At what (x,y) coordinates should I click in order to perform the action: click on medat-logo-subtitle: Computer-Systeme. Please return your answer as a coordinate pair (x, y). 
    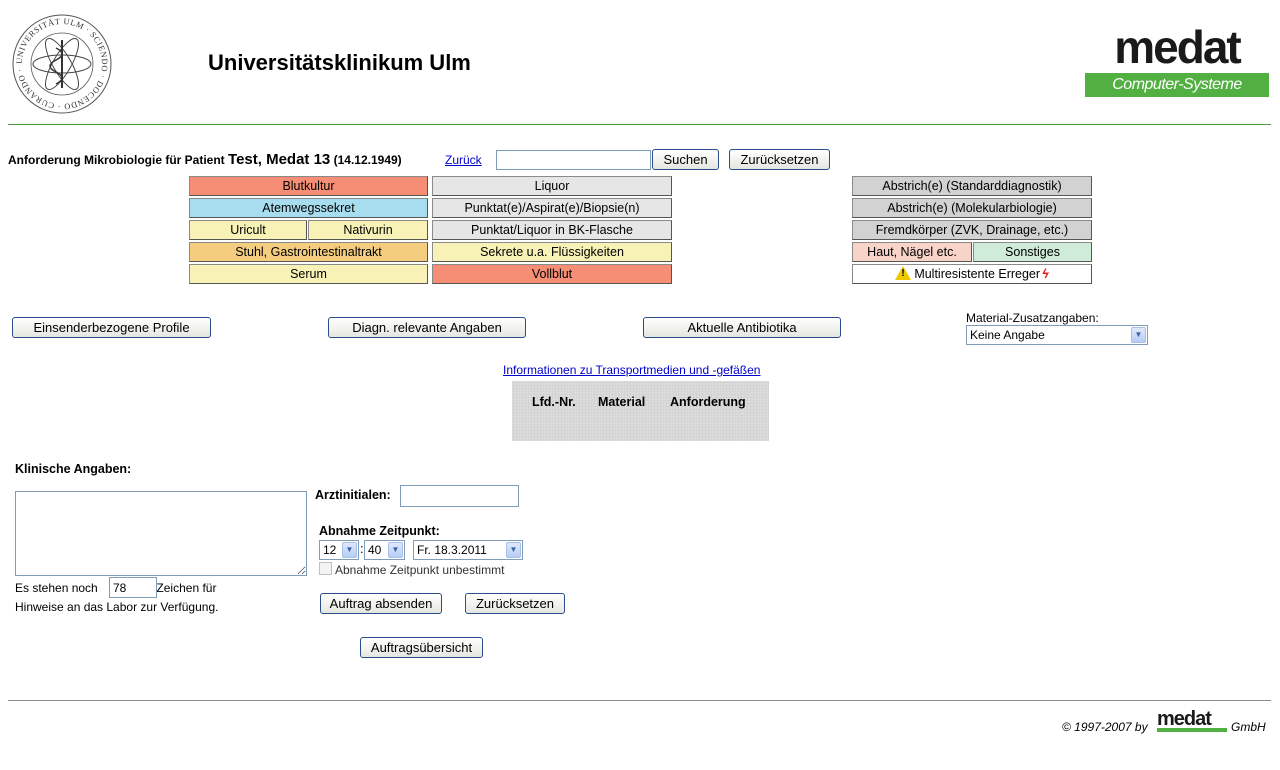
    Looking at the image, I should click on (1177, 85).